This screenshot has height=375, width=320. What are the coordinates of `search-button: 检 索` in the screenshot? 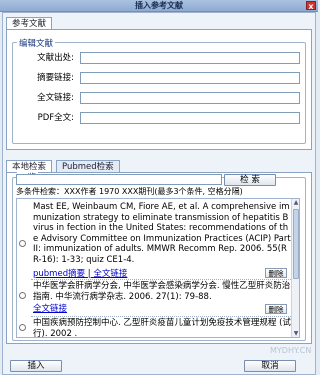 It's located at (250, 180).